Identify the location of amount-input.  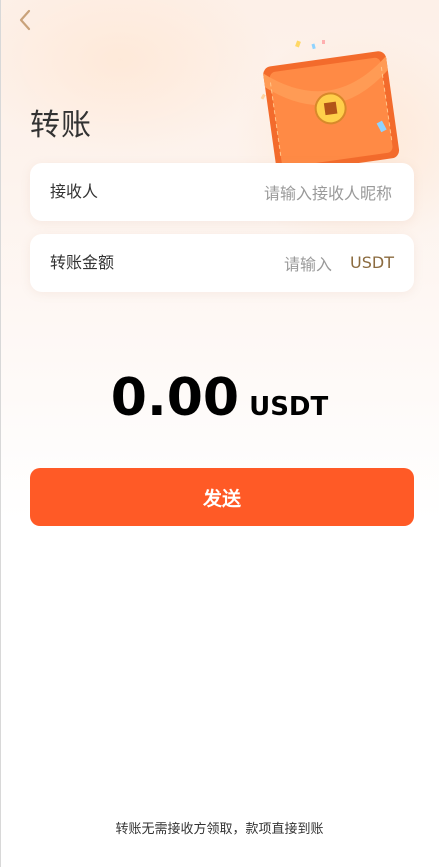
(257, 264).